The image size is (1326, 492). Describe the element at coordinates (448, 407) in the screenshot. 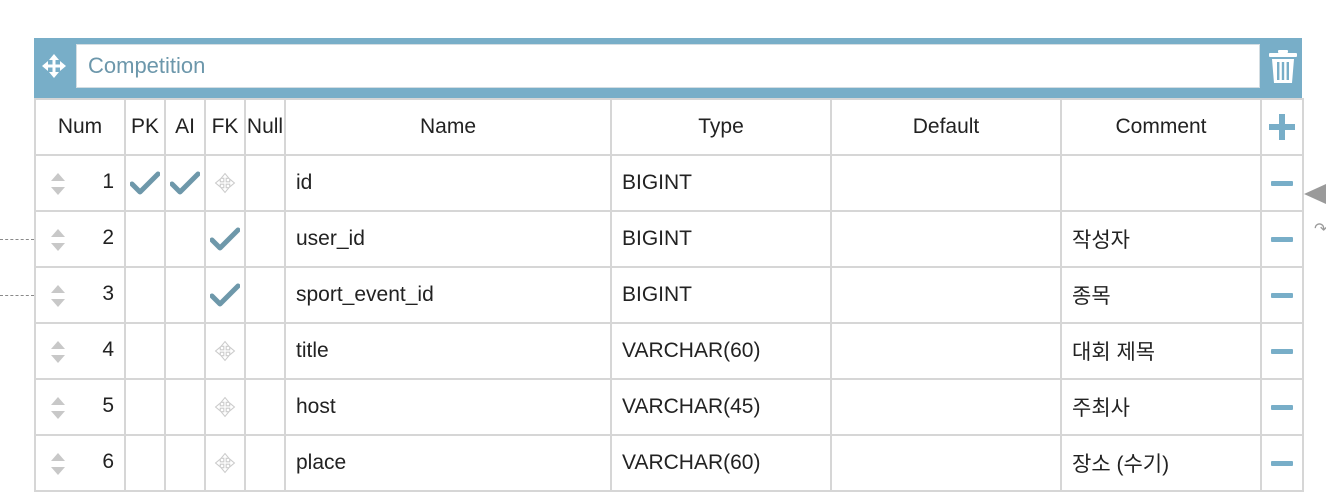

I see `column-name-cell: host` at that location.